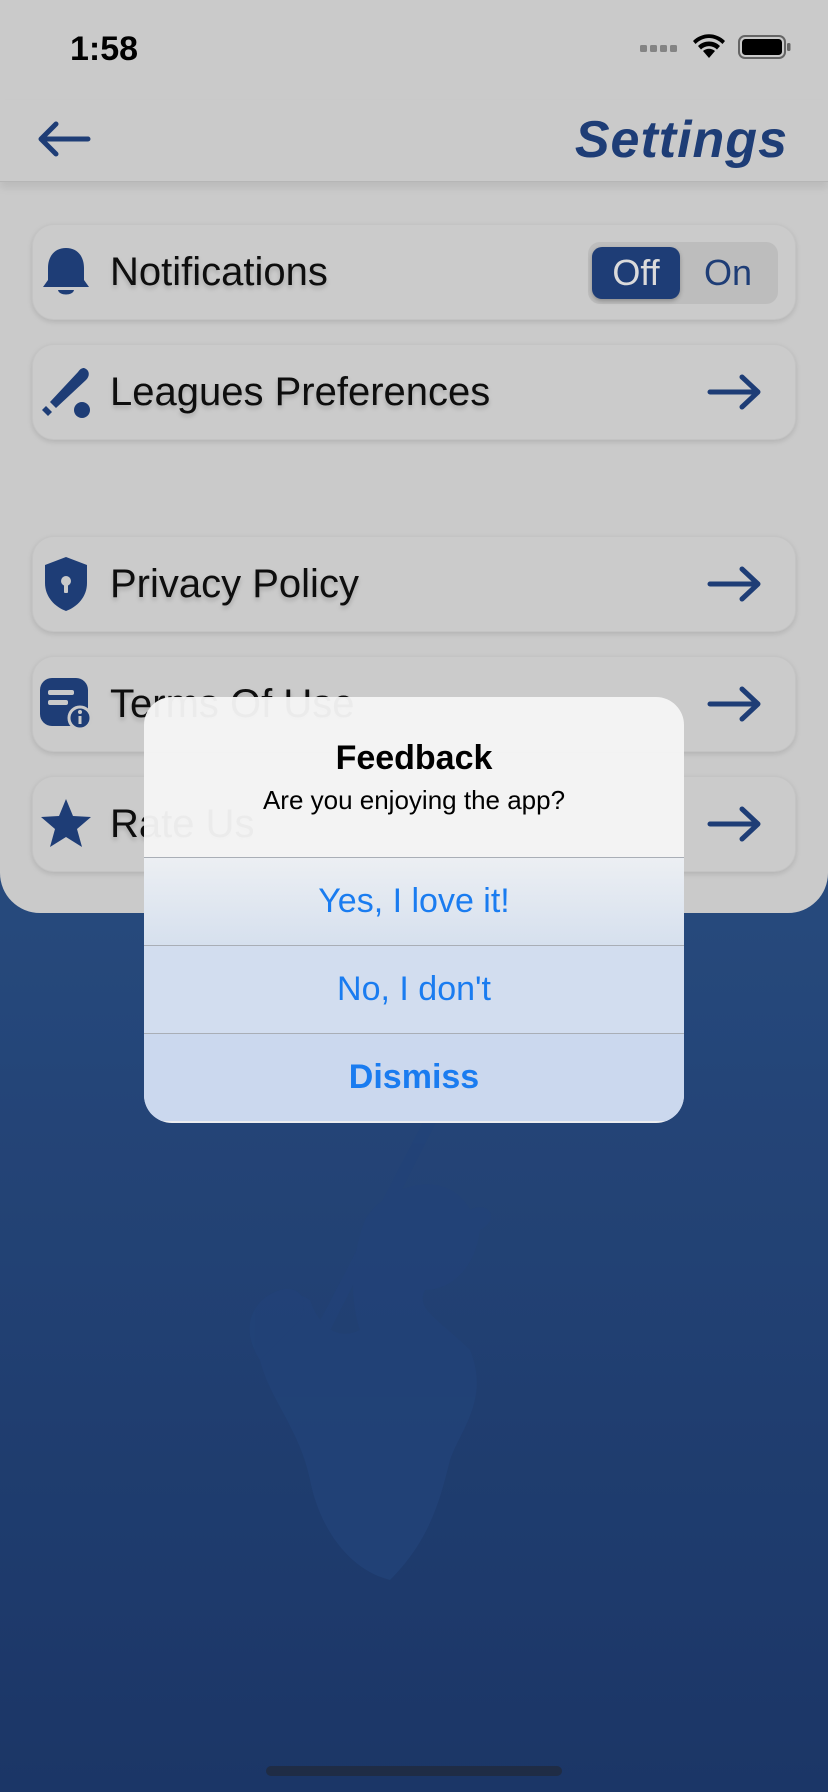  Describe the element at coordinates (414, 758) in the screenshot. I see `alert-title: Feedback` at that location.